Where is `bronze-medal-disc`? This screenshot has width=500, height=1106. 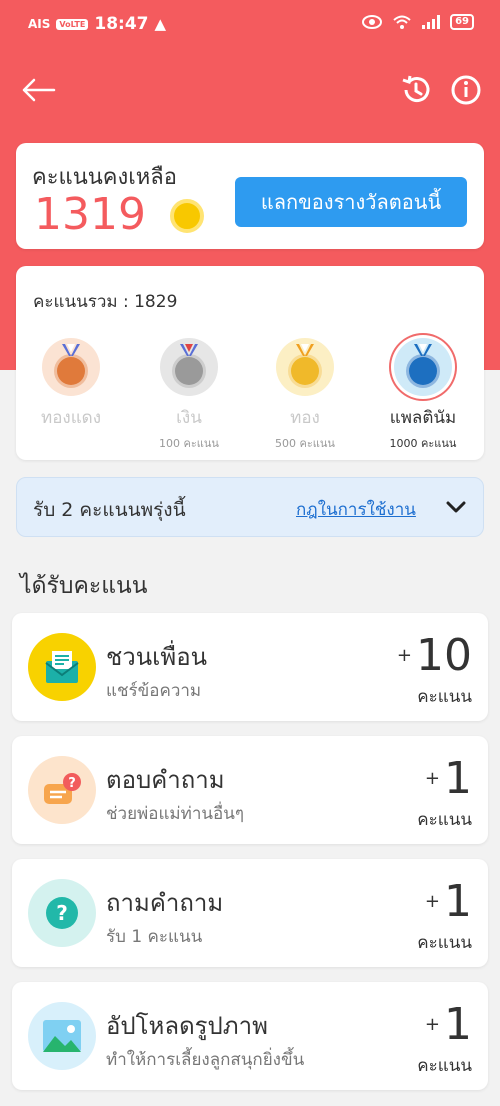 bronze-medal-disc is located at coordinates (71, 371).